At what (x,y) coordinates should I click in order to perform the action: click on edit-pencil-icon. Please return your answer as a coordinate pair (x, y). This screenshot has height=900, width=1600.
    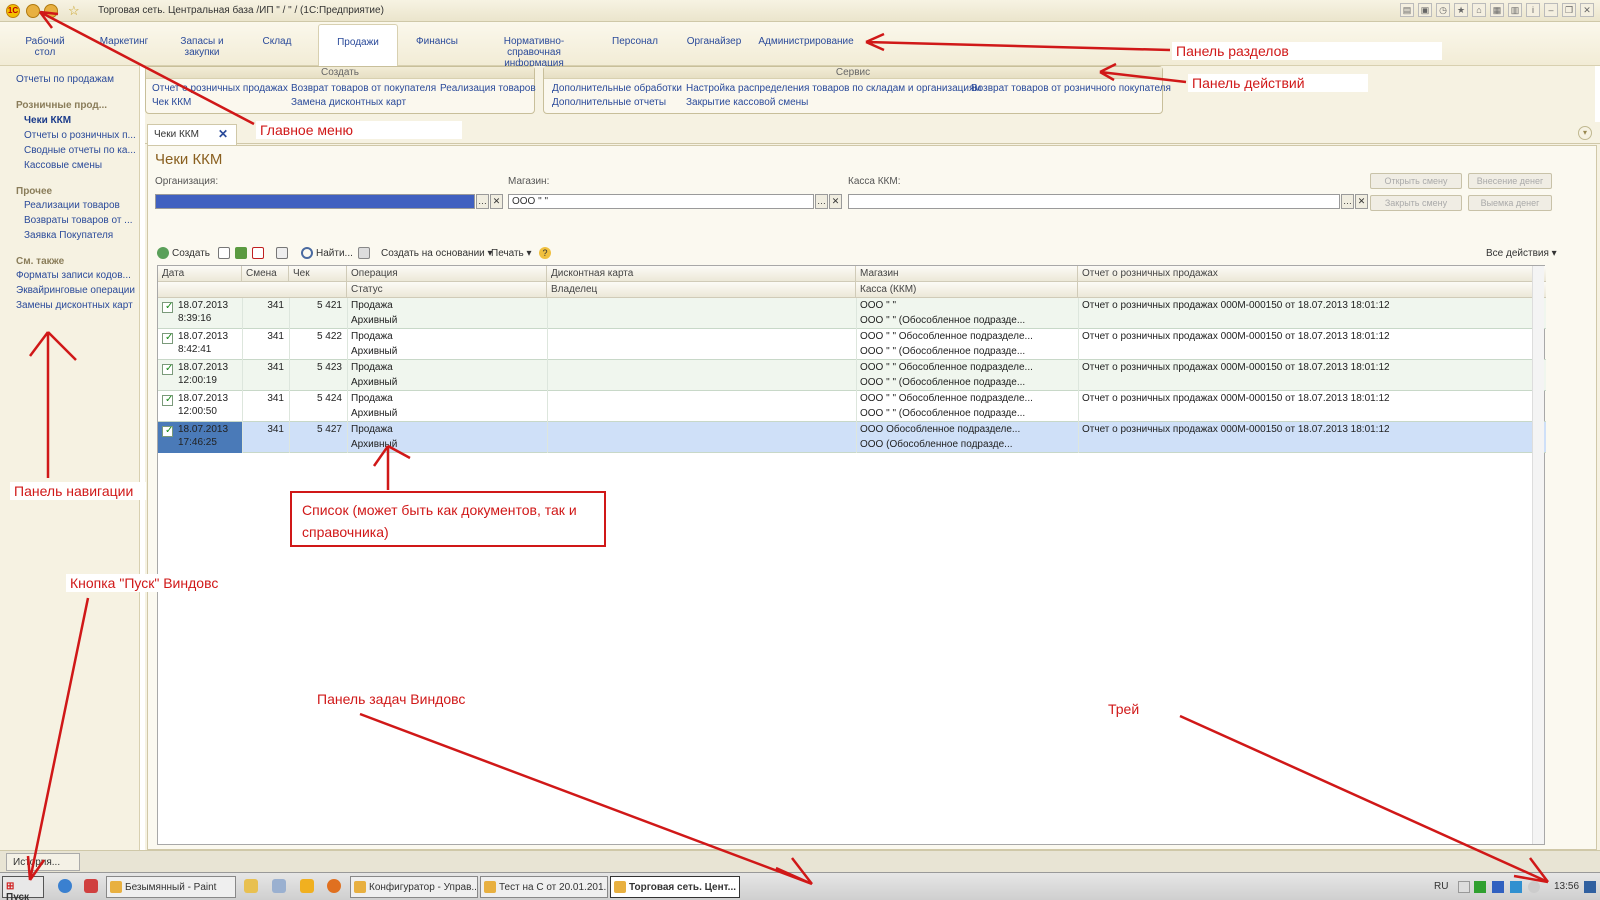
    Looking at the image, I should click on (241, 253).